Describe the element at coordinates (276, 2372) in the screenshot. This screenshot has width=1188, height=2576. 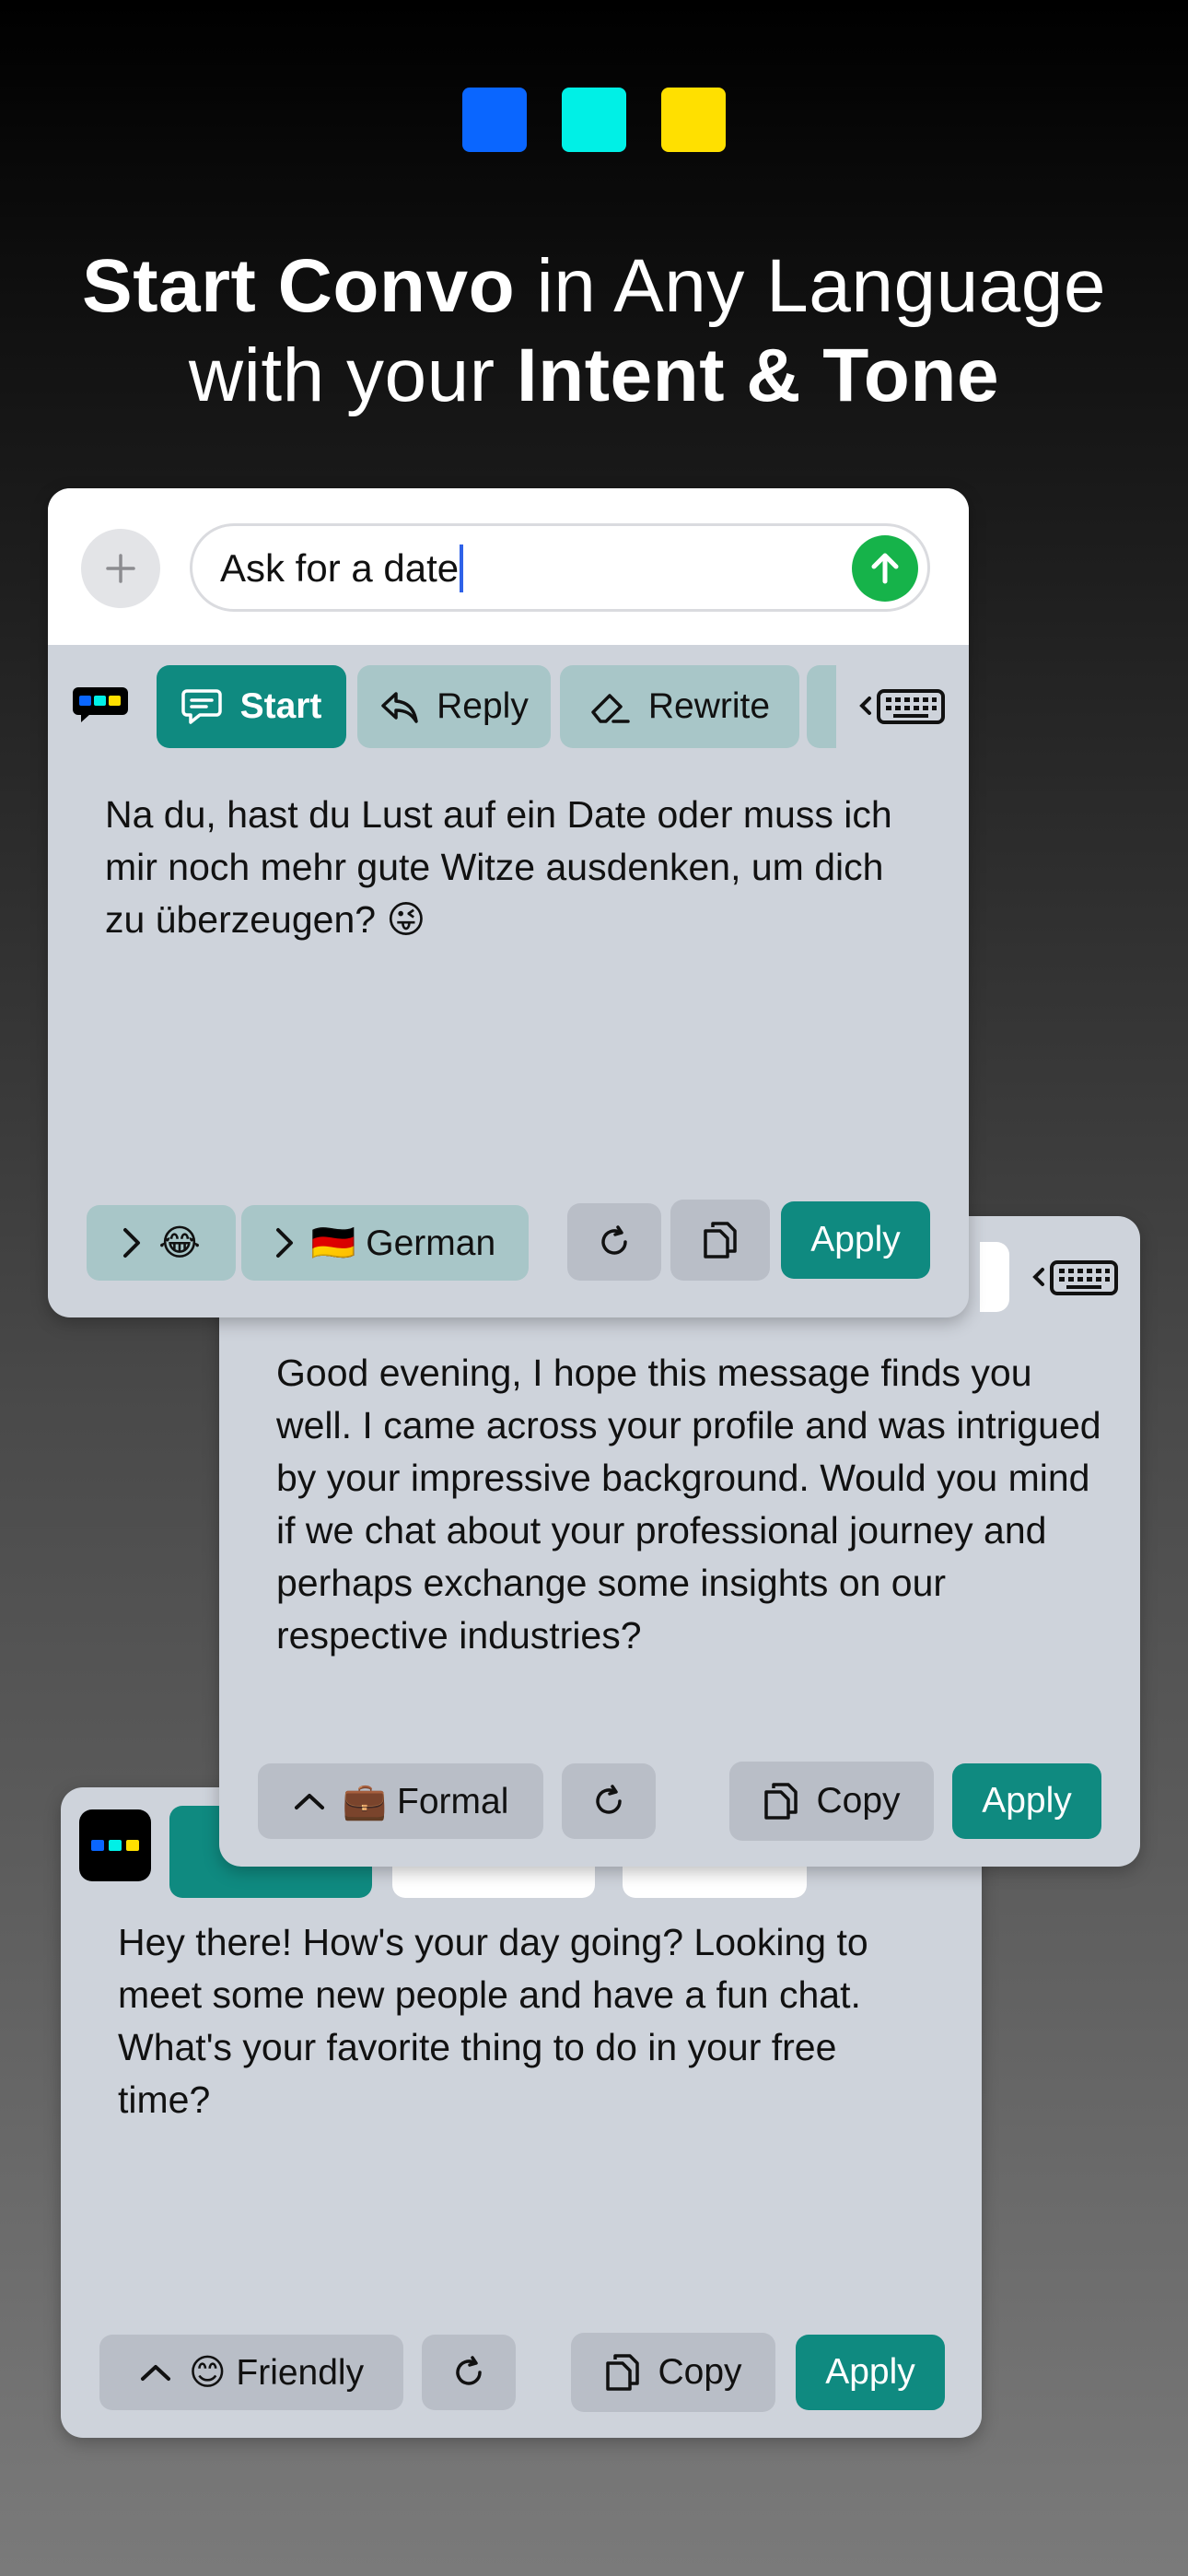
I see `tone-label: 😊 Friendly` at that location.